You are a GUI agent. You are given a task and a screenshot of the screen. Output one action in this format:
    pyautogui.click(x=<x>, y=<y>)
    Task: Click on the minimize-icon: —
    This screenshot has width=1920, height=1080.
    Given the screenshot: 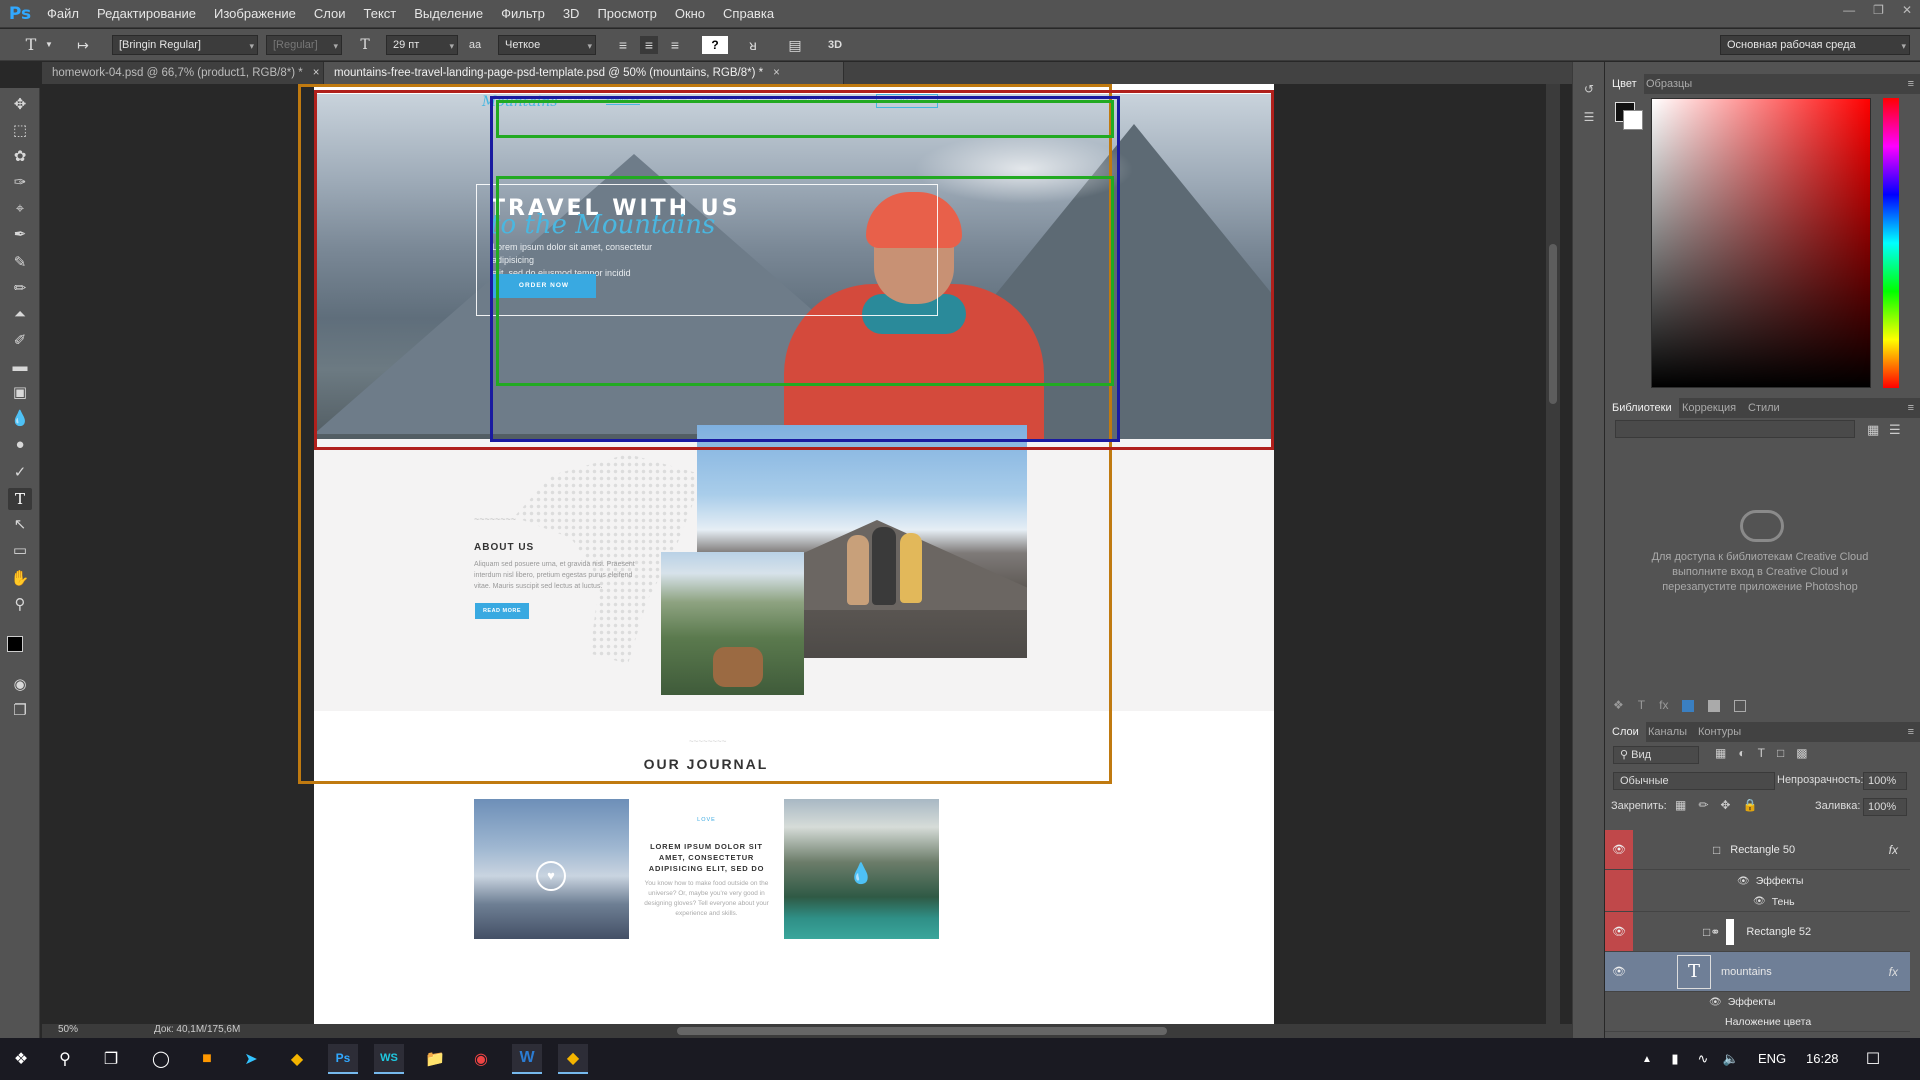 What is the action you would take?
    pyautogui.click(x=1849, y=10)
    